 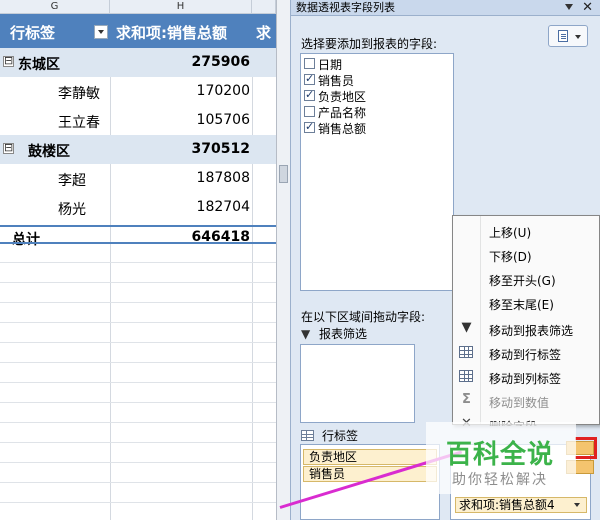 I want to click on menu-item-label: 移至末尾(E), so click(x=521, y=305).